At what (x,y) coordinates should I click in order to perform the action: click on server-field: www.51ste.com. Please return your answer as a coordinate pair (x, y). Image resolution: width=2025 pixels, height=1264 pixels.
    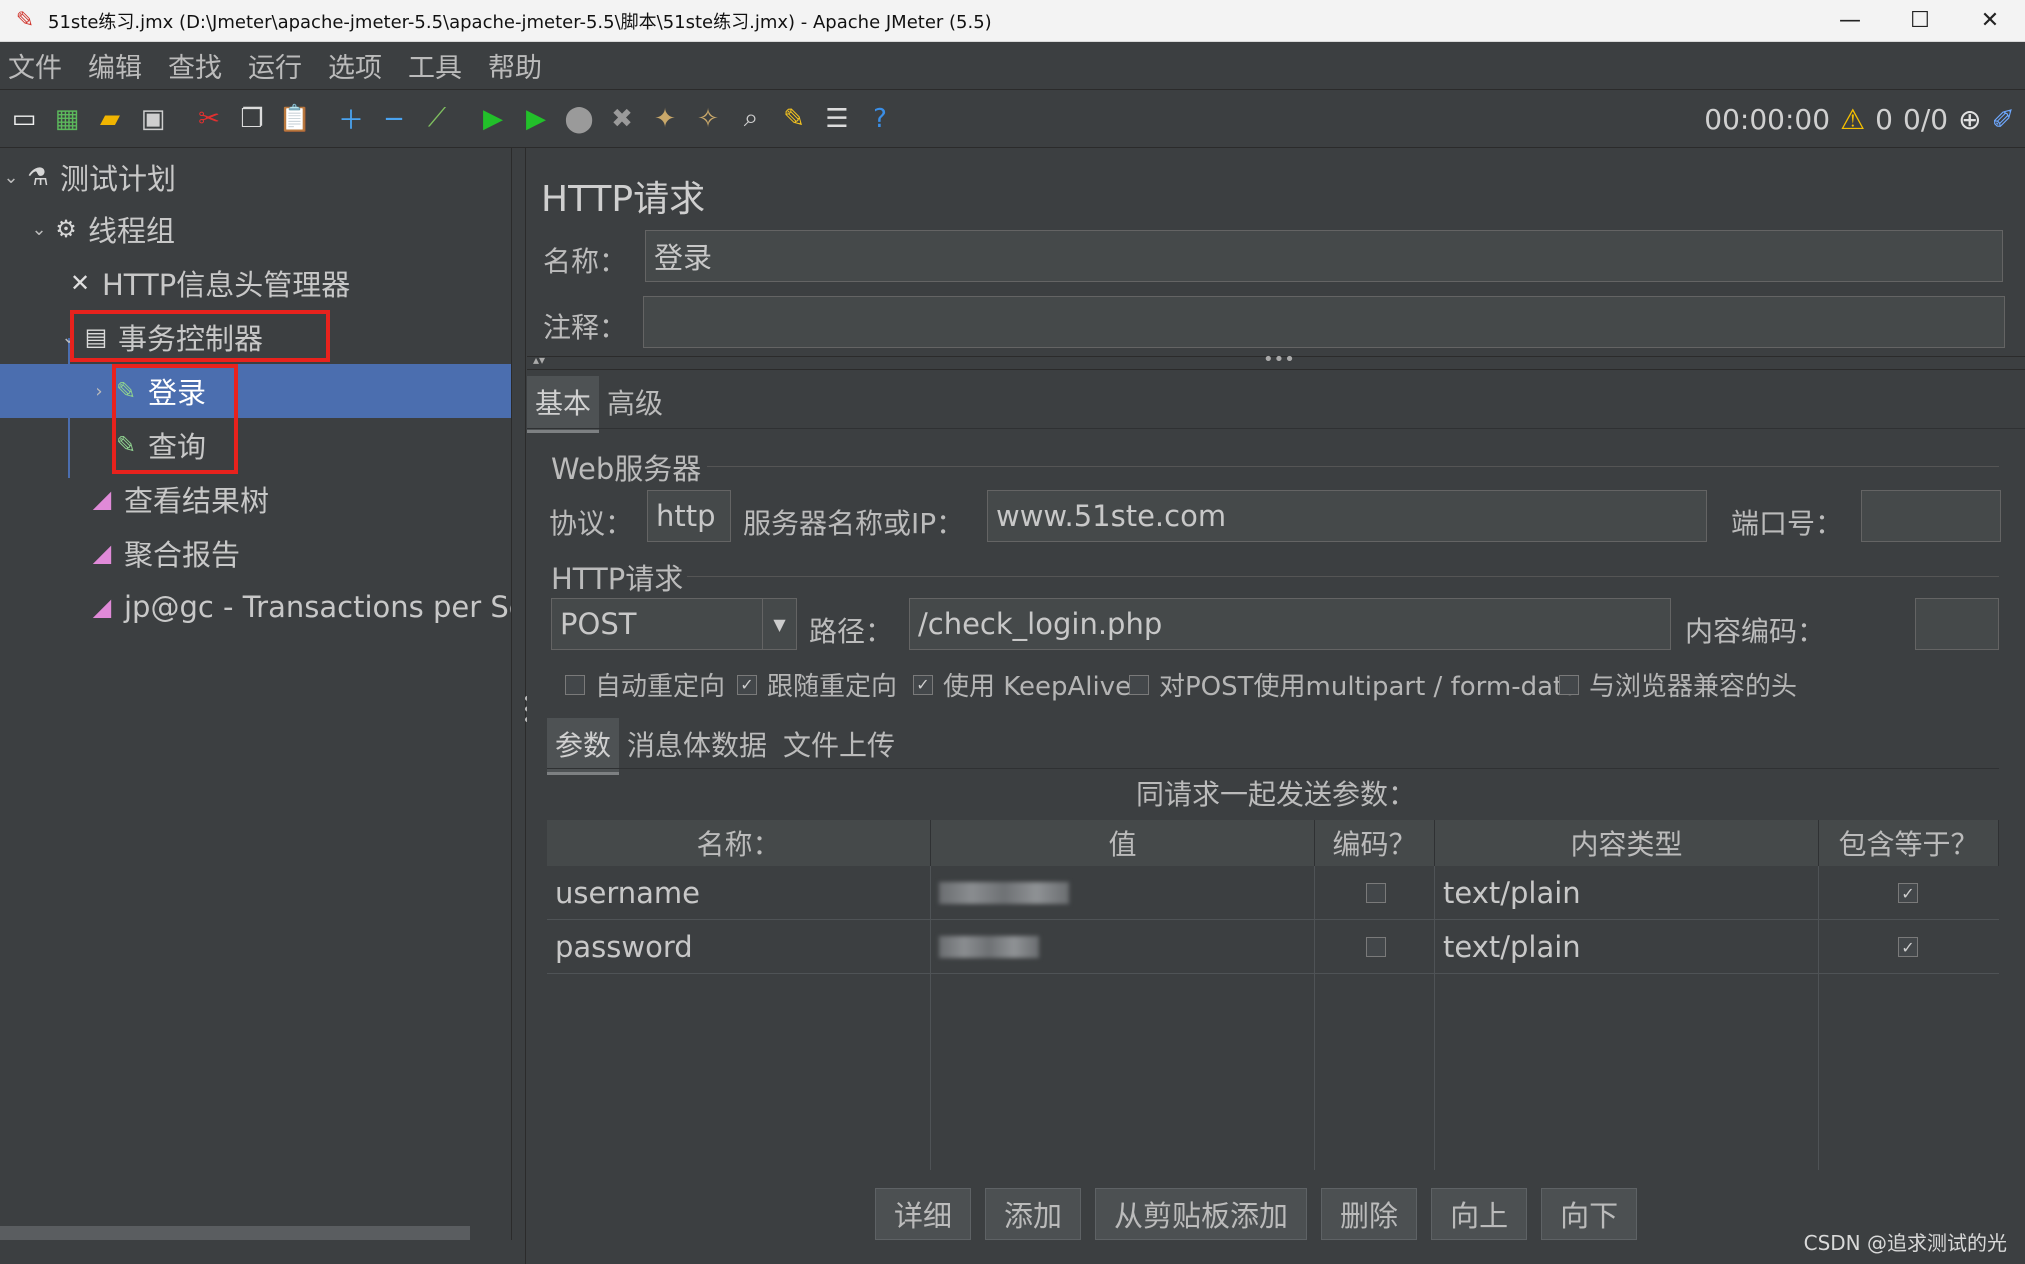
    Looking at the image, I should click on (1347, 516).